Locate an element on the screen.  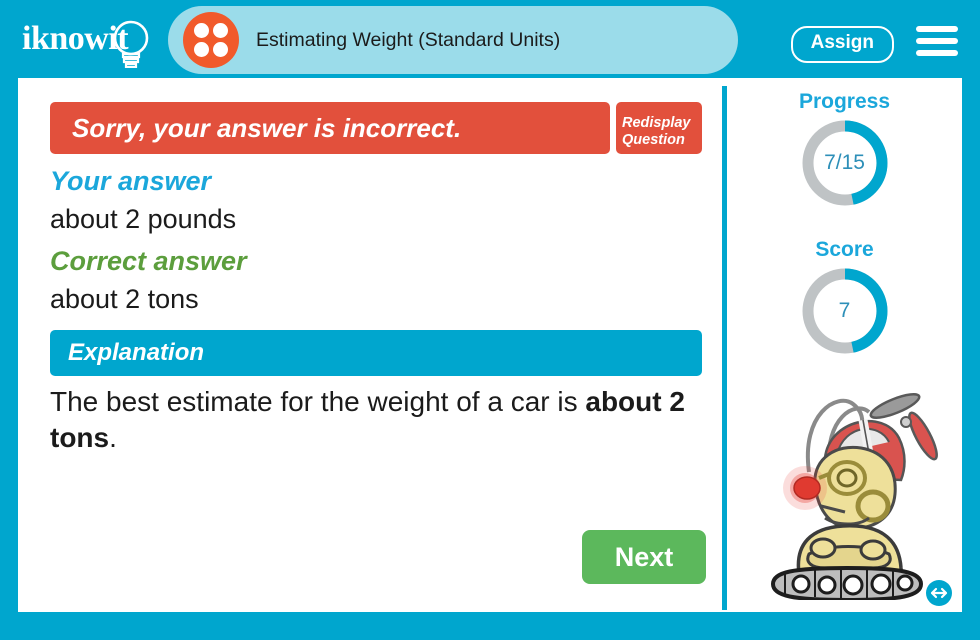
progress-value: 7/15 is located at coordinates (844, 162).